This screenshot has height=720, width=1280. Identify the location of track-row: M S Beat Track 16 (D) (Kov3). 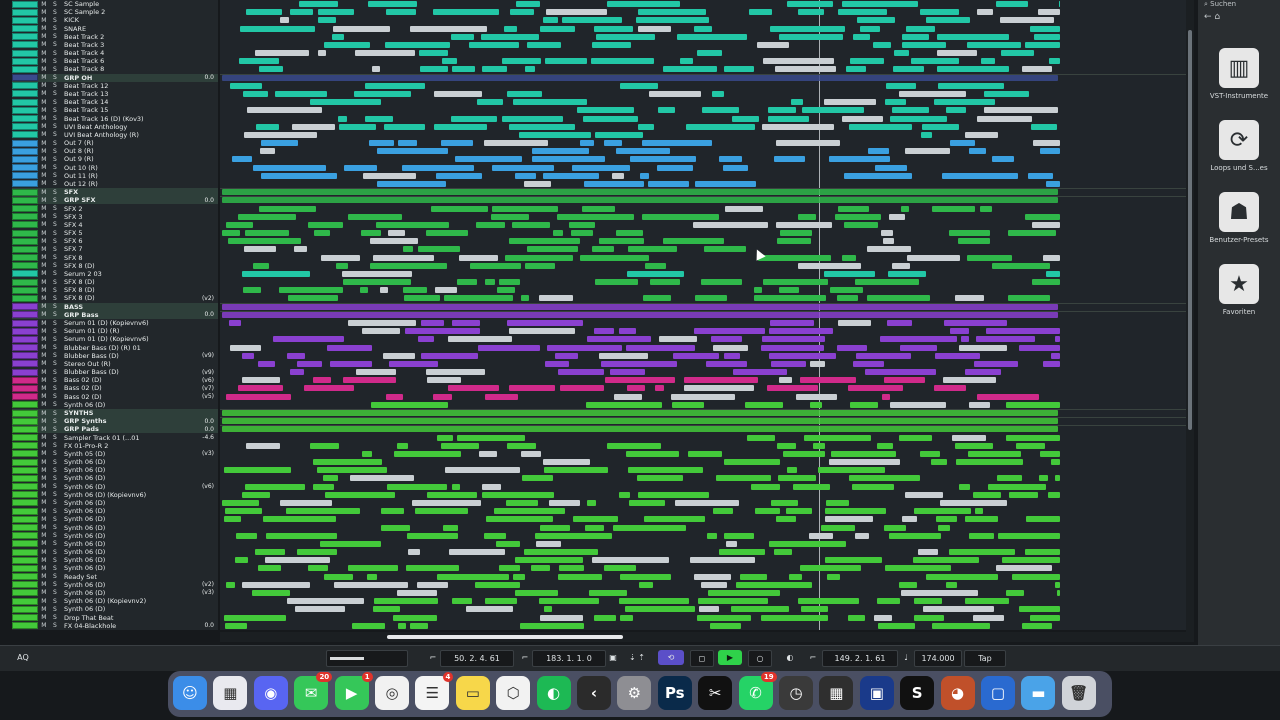
(115, 119).